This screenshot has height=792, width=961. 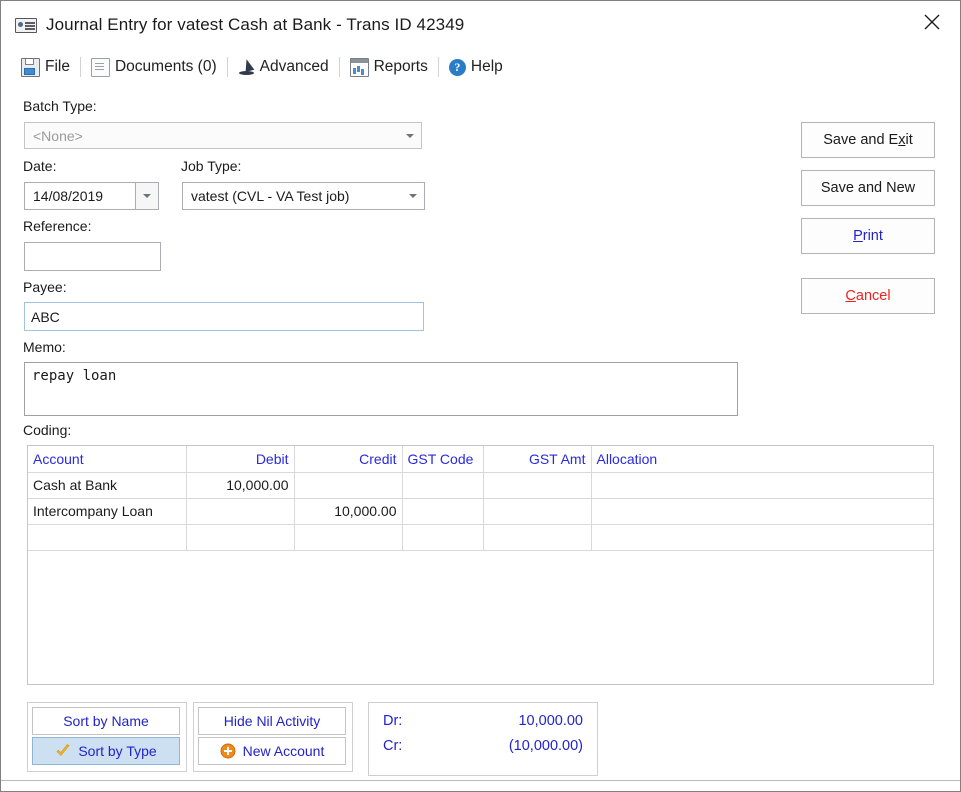 I want to click on plus-circle-icon, so click(x=228, y=751).